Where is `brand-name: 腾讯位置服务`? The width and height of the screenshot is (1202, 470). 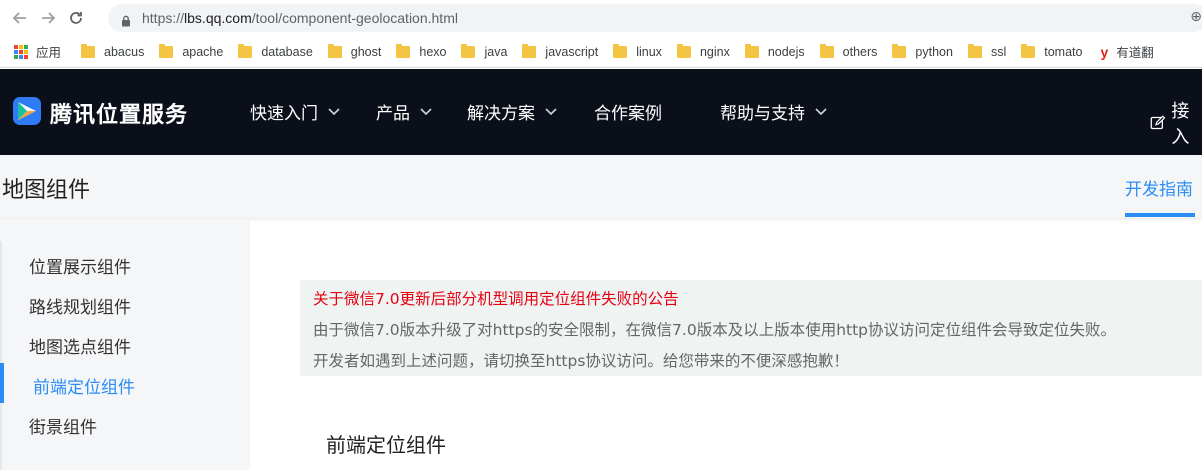
brand-name: 腾讯位置服务 is located at coordinates (119, 113).